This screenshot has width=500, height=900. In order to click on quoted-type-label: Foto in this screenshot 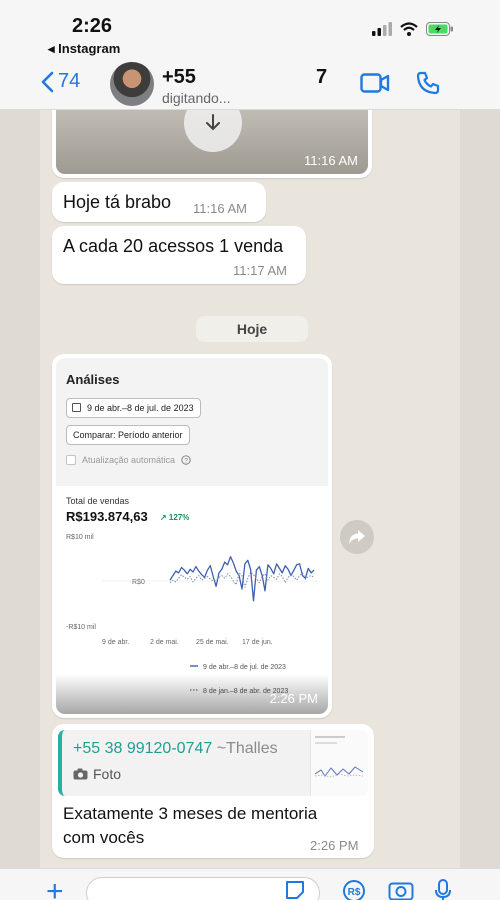, I will do `click(107, 774)`.